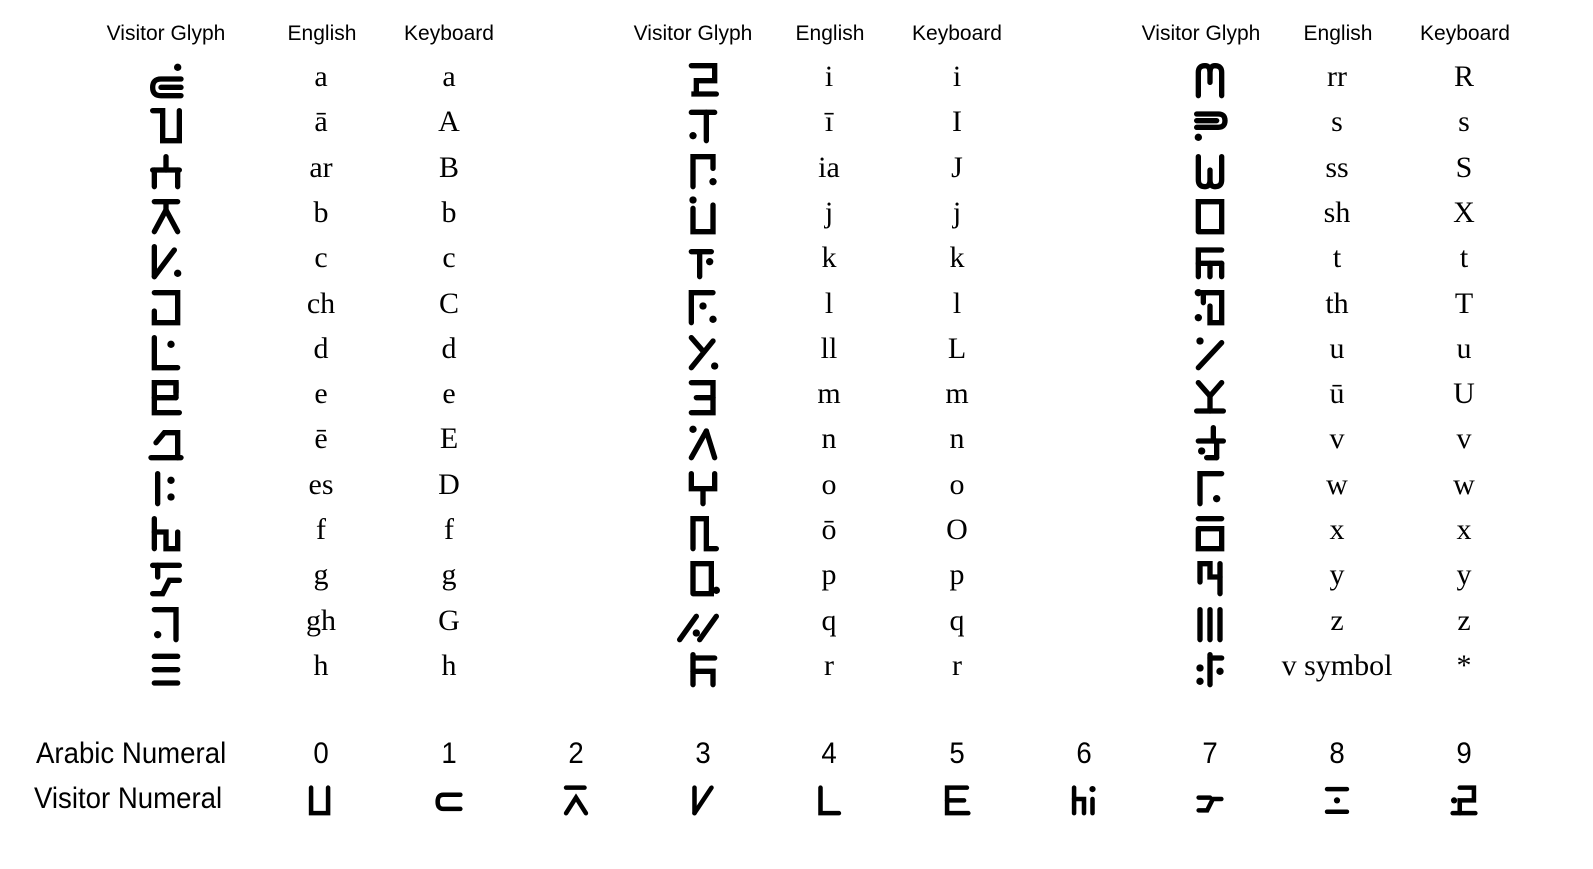  I want to click on num7-glyph-icon, so click(1210, 799).